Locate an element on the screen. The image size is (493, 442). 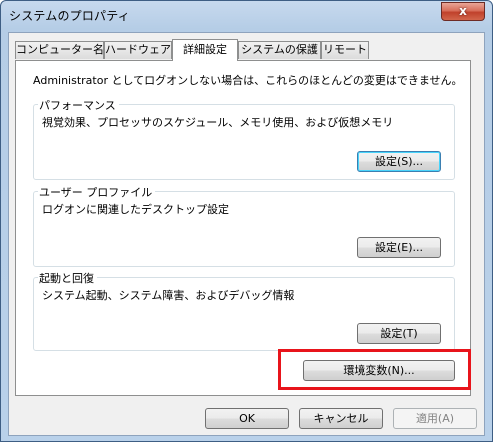
ok-button: OK is located at coordinates (247, 418).